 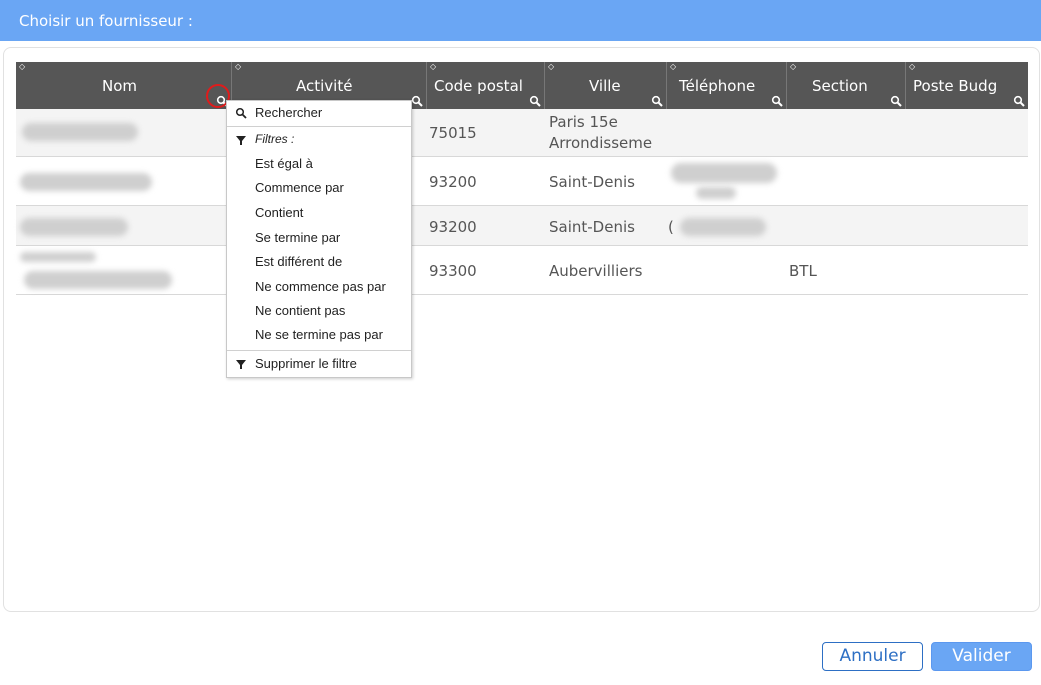 I want to click on menu-item-supprimer-filtre: Supprimer le filtre, so click(x=319, y=364).